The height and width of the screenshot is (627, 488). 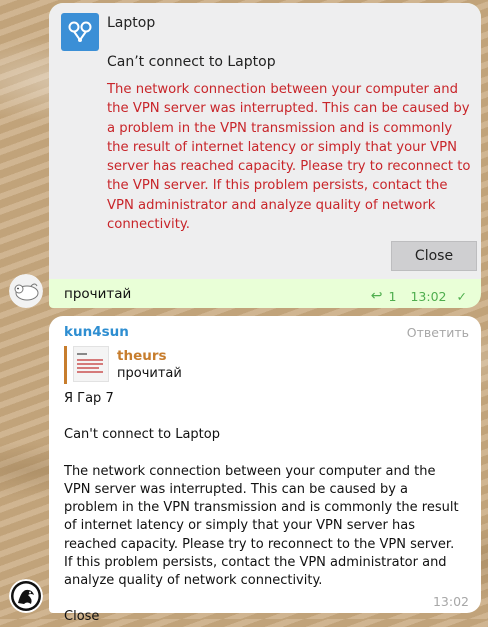 What do you see at coordinates (377, 296) in the screenshot?
I see `reply-arrow-icon: ↩` at bounding box center [377, 296].